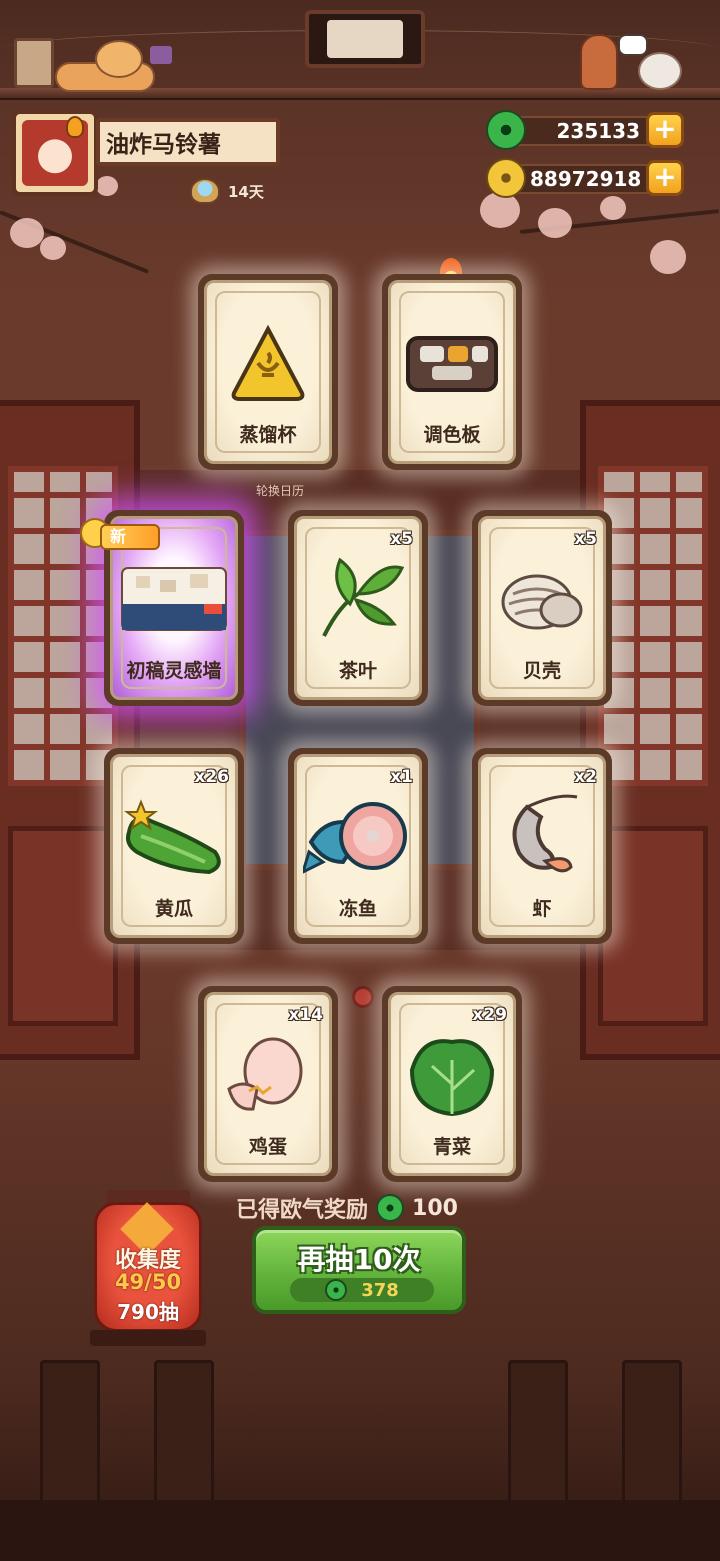 The image size is (720, 1561). Describe the element at coordinates (246, 191) in the screenshot. I see `login-days-text: 14天` at that location.